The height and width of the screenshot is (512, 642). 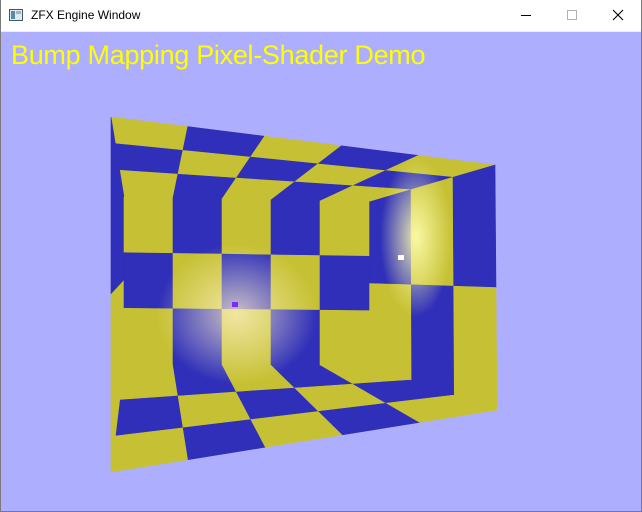 I want to click on minimize-icon, so click(x=526, y=15).